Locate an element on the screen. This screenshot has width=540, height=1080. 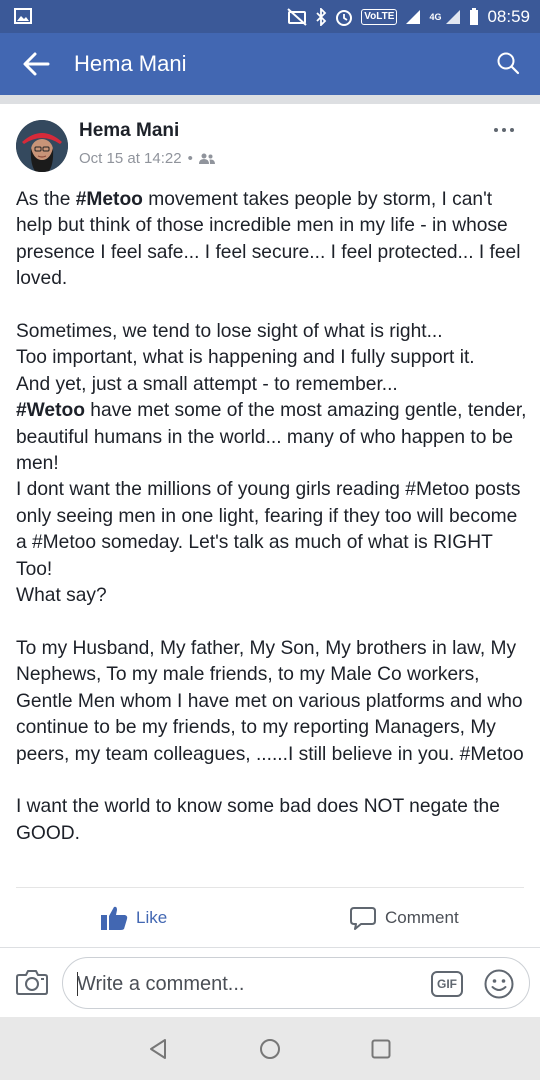
network-type: 4G is located at coordinates (435, 16).